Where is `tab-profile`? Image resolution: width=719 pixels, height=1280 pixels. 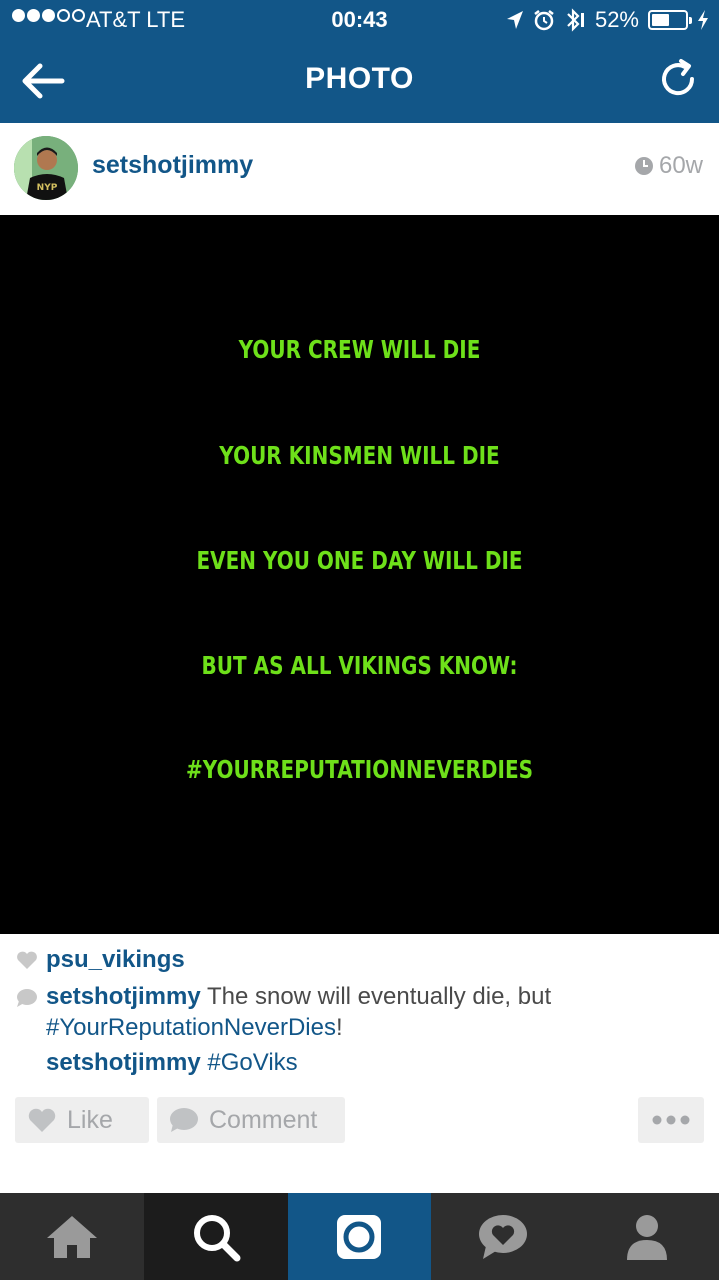
tab-profile is located at coordinates (647, 1236).